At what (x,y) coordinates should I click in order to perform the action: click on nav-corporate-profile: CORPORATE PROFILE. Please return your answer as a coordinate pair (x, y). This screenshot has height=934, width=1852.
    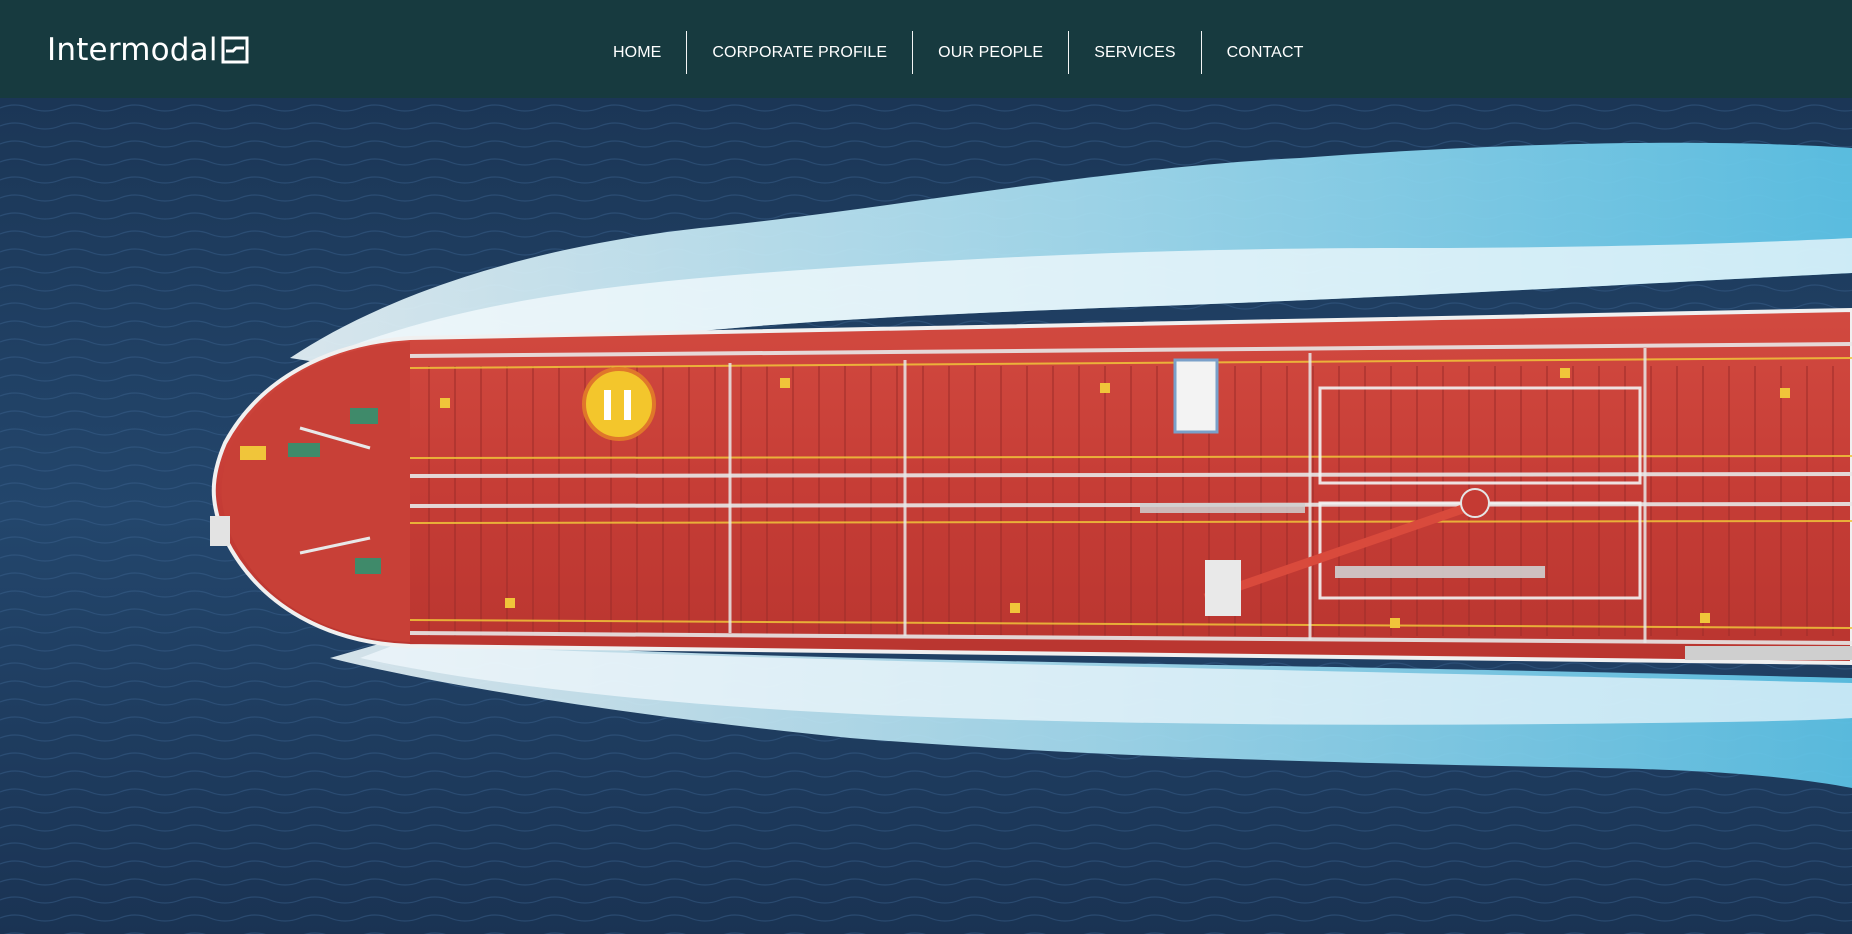
    Looking at the image, I should click on (799, 52).